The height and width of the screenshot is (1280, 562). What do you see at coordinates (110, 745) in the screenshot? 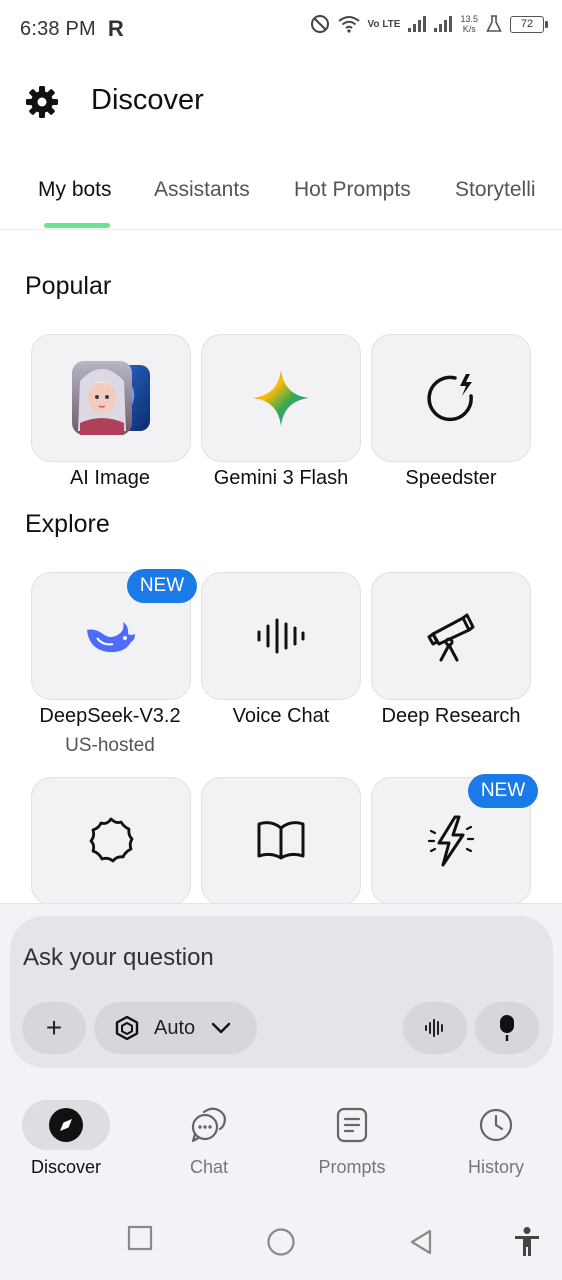
I see `bot-sublabel-deepseek: US-hosted` at bounding box center [110, 745].